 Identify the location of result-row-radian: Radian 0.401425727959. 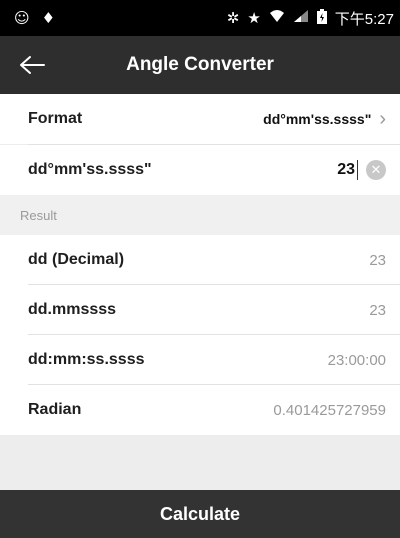
(200, 410).